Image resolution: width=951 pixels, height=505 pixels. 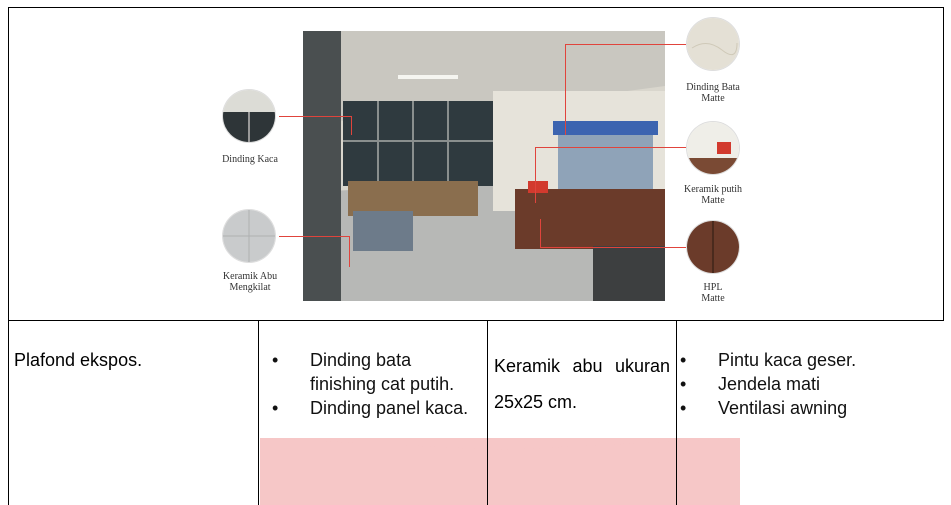 I want to click on list-item: • Dinding panel kaca., so click(x=373, y=408).